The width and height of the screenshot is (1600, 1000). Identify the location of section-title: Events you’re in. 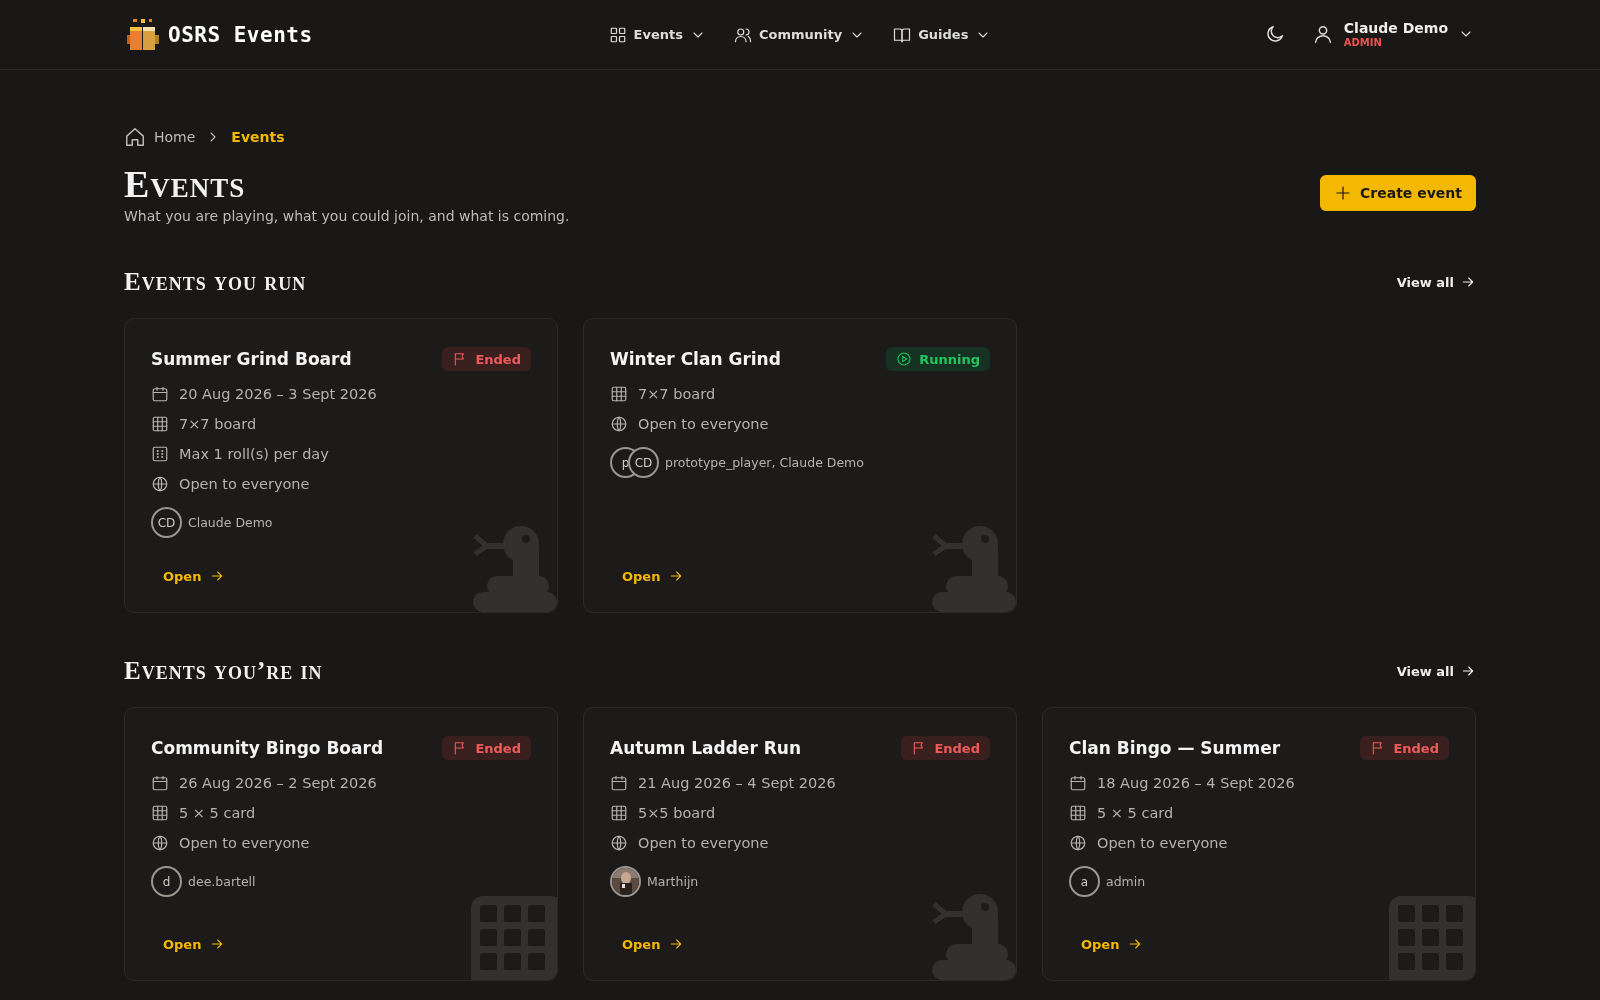
(223, 671).